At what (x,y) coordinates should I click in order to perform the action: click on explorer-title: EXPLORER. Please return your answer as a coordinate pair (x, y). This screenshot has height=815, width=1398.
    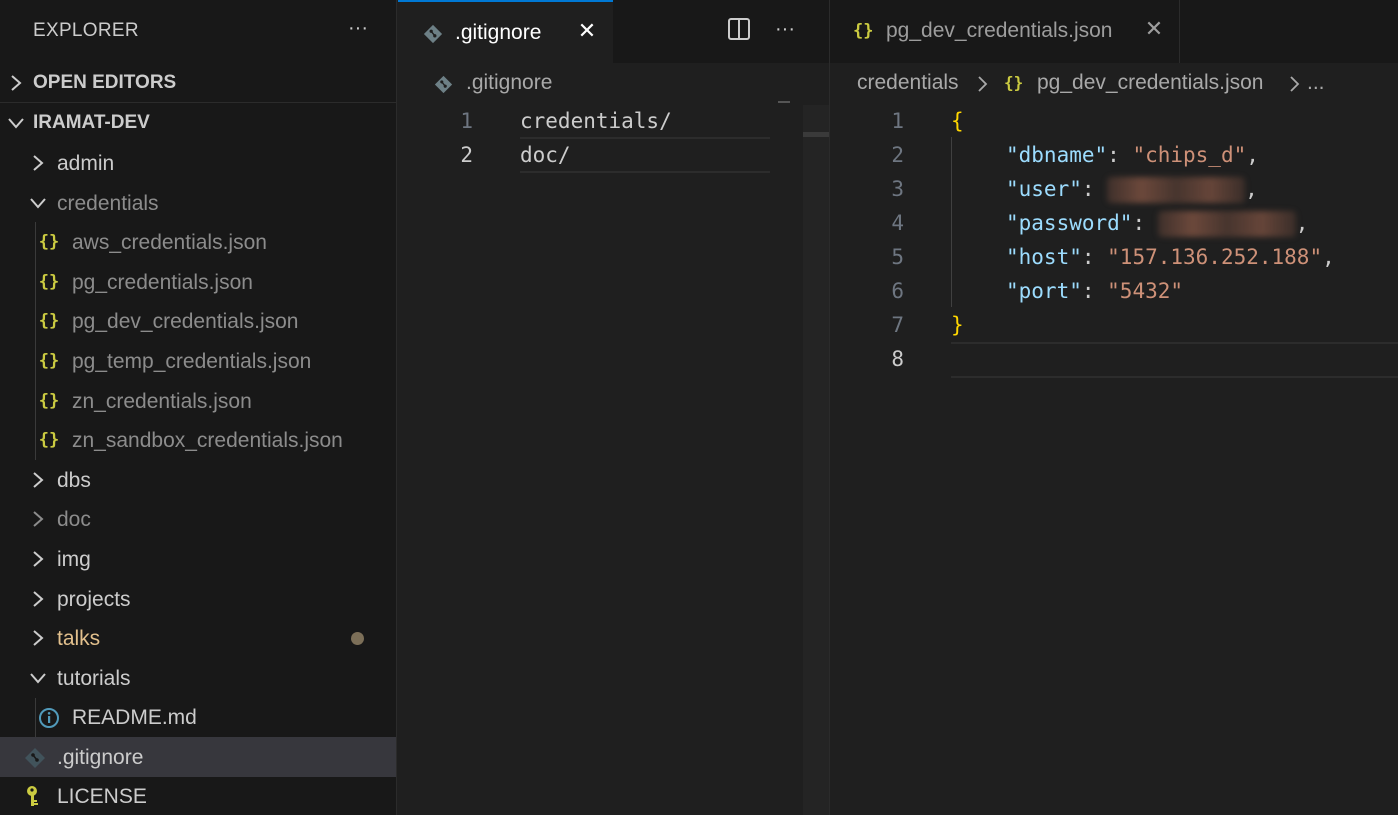
    Looking at the image, I should click on (86, 30).